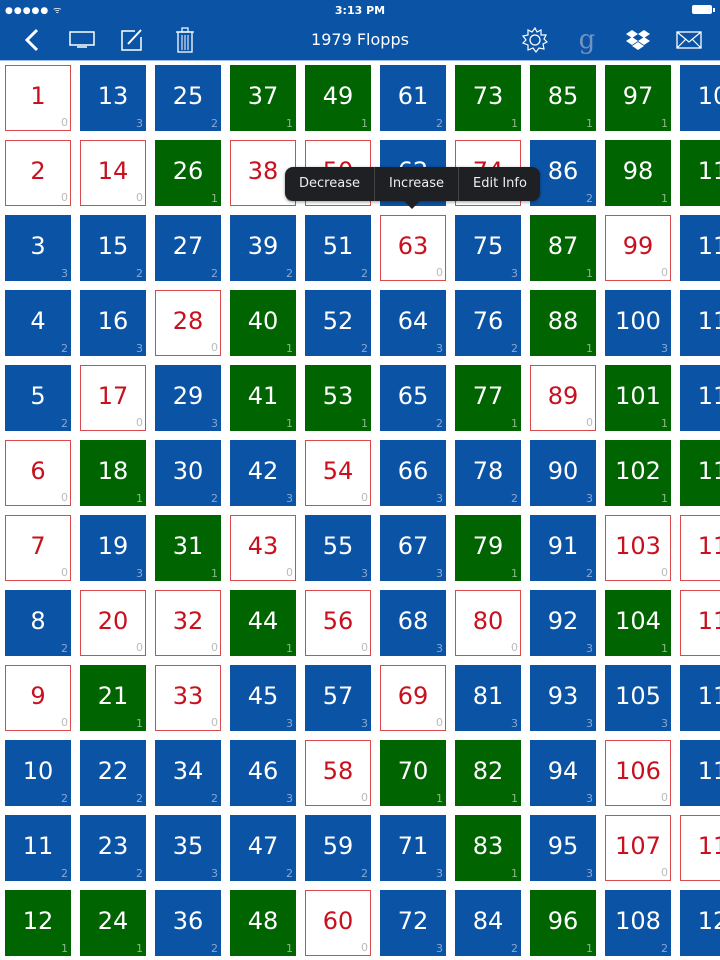 The image size is (720, 960). I want to click on card-tile: 78 2, so click(488, 473).